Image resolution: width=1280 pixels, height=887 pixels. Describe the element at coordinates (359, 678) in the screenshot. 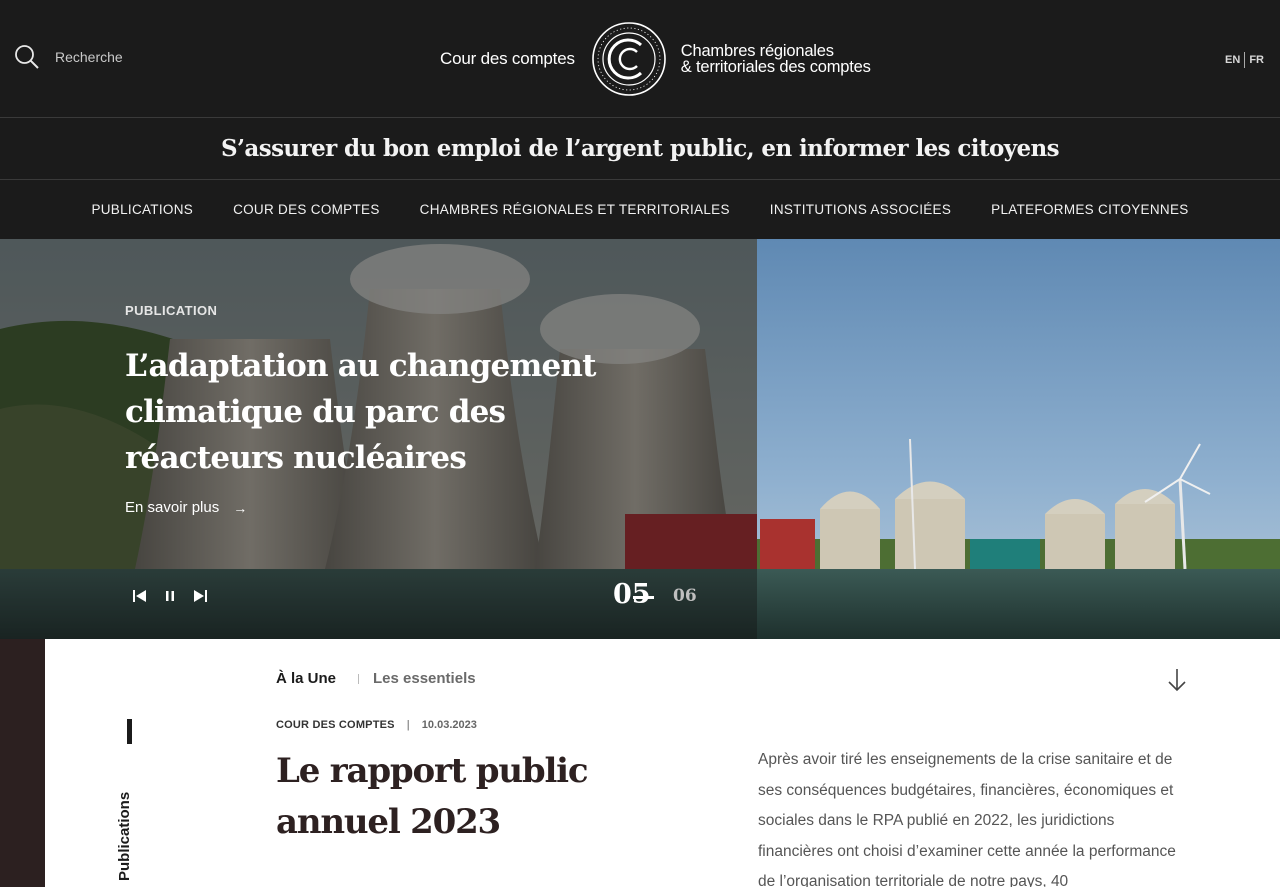

I see `tab-divider` at that location.